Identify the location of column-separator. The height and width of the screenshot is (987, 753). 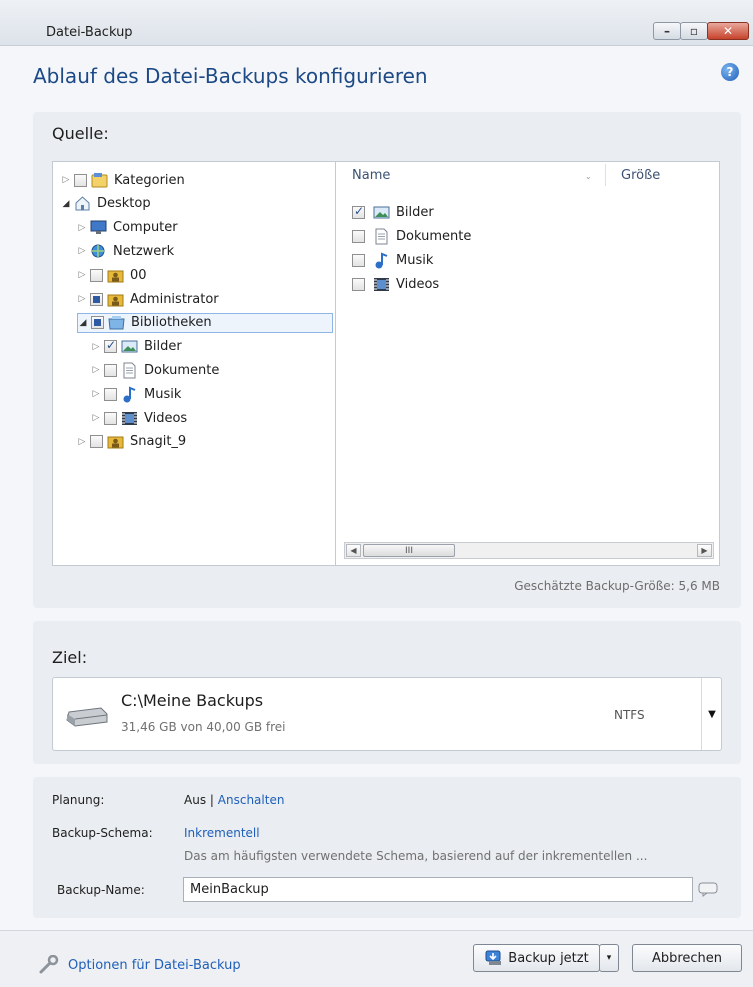
(605, 175).